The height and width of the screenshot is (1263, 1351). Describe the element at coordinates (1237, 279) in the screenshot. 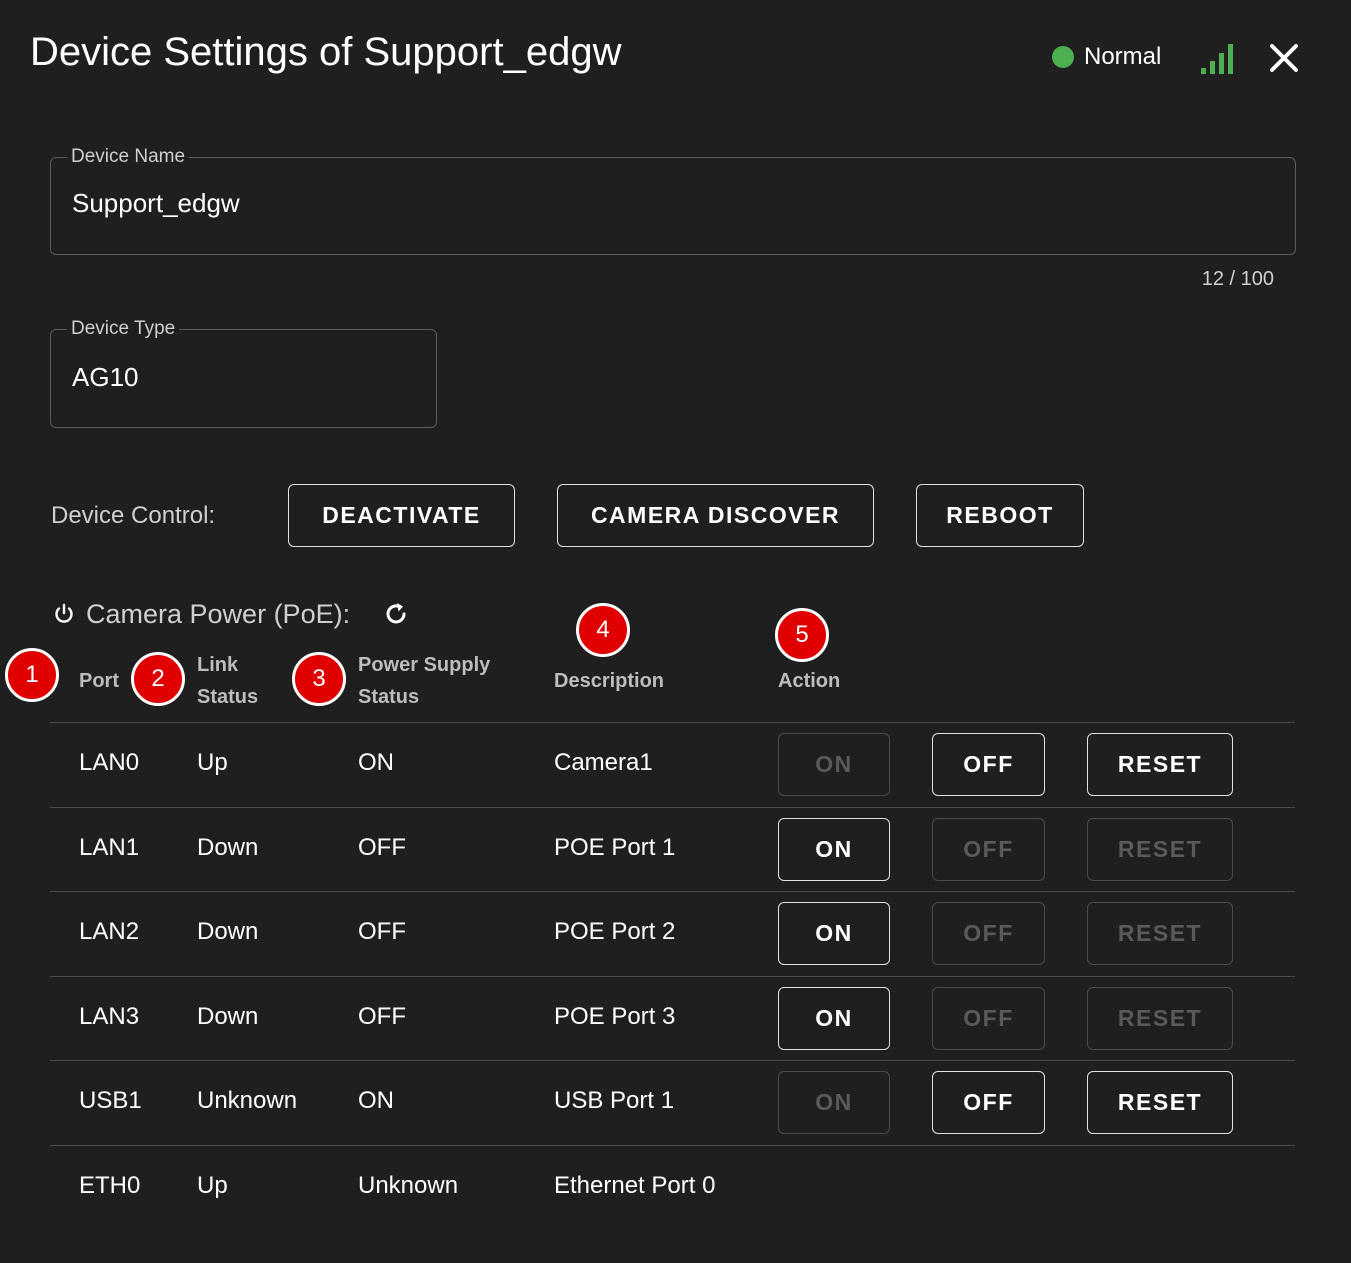

I see `device-name-counter: 12 / 100` at that location.